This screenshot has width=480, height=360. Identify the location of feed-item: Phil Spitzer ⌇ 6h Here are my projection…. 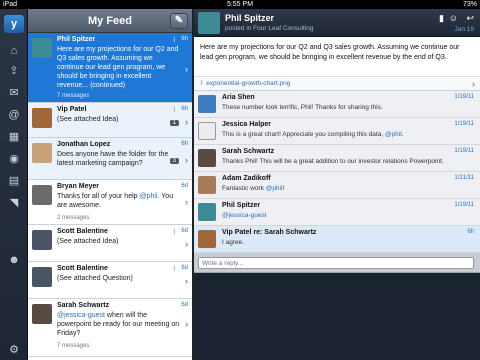
(110, 68).